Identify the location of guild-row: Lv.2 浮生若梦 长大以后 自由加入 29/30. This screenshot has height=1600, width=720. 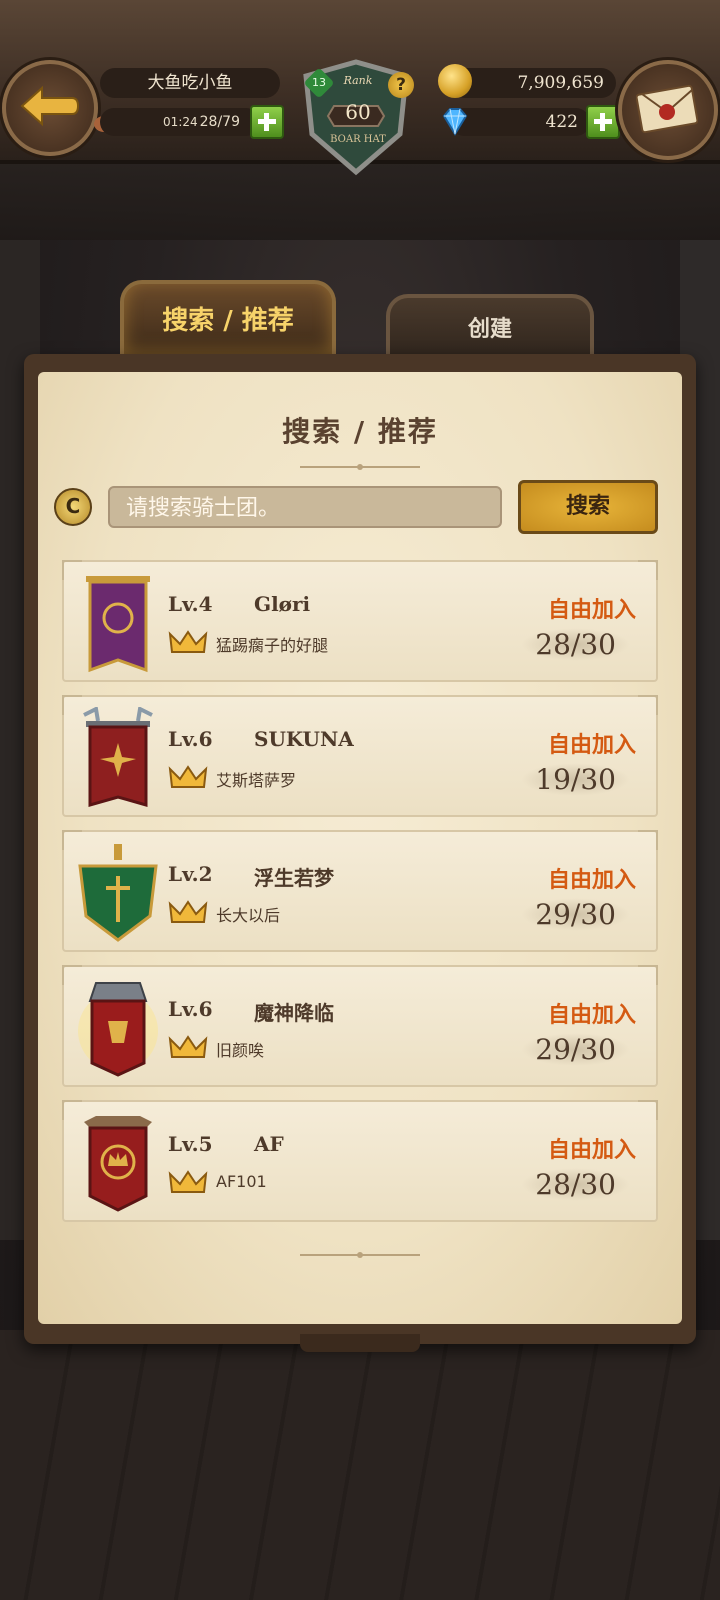
(360, 891).